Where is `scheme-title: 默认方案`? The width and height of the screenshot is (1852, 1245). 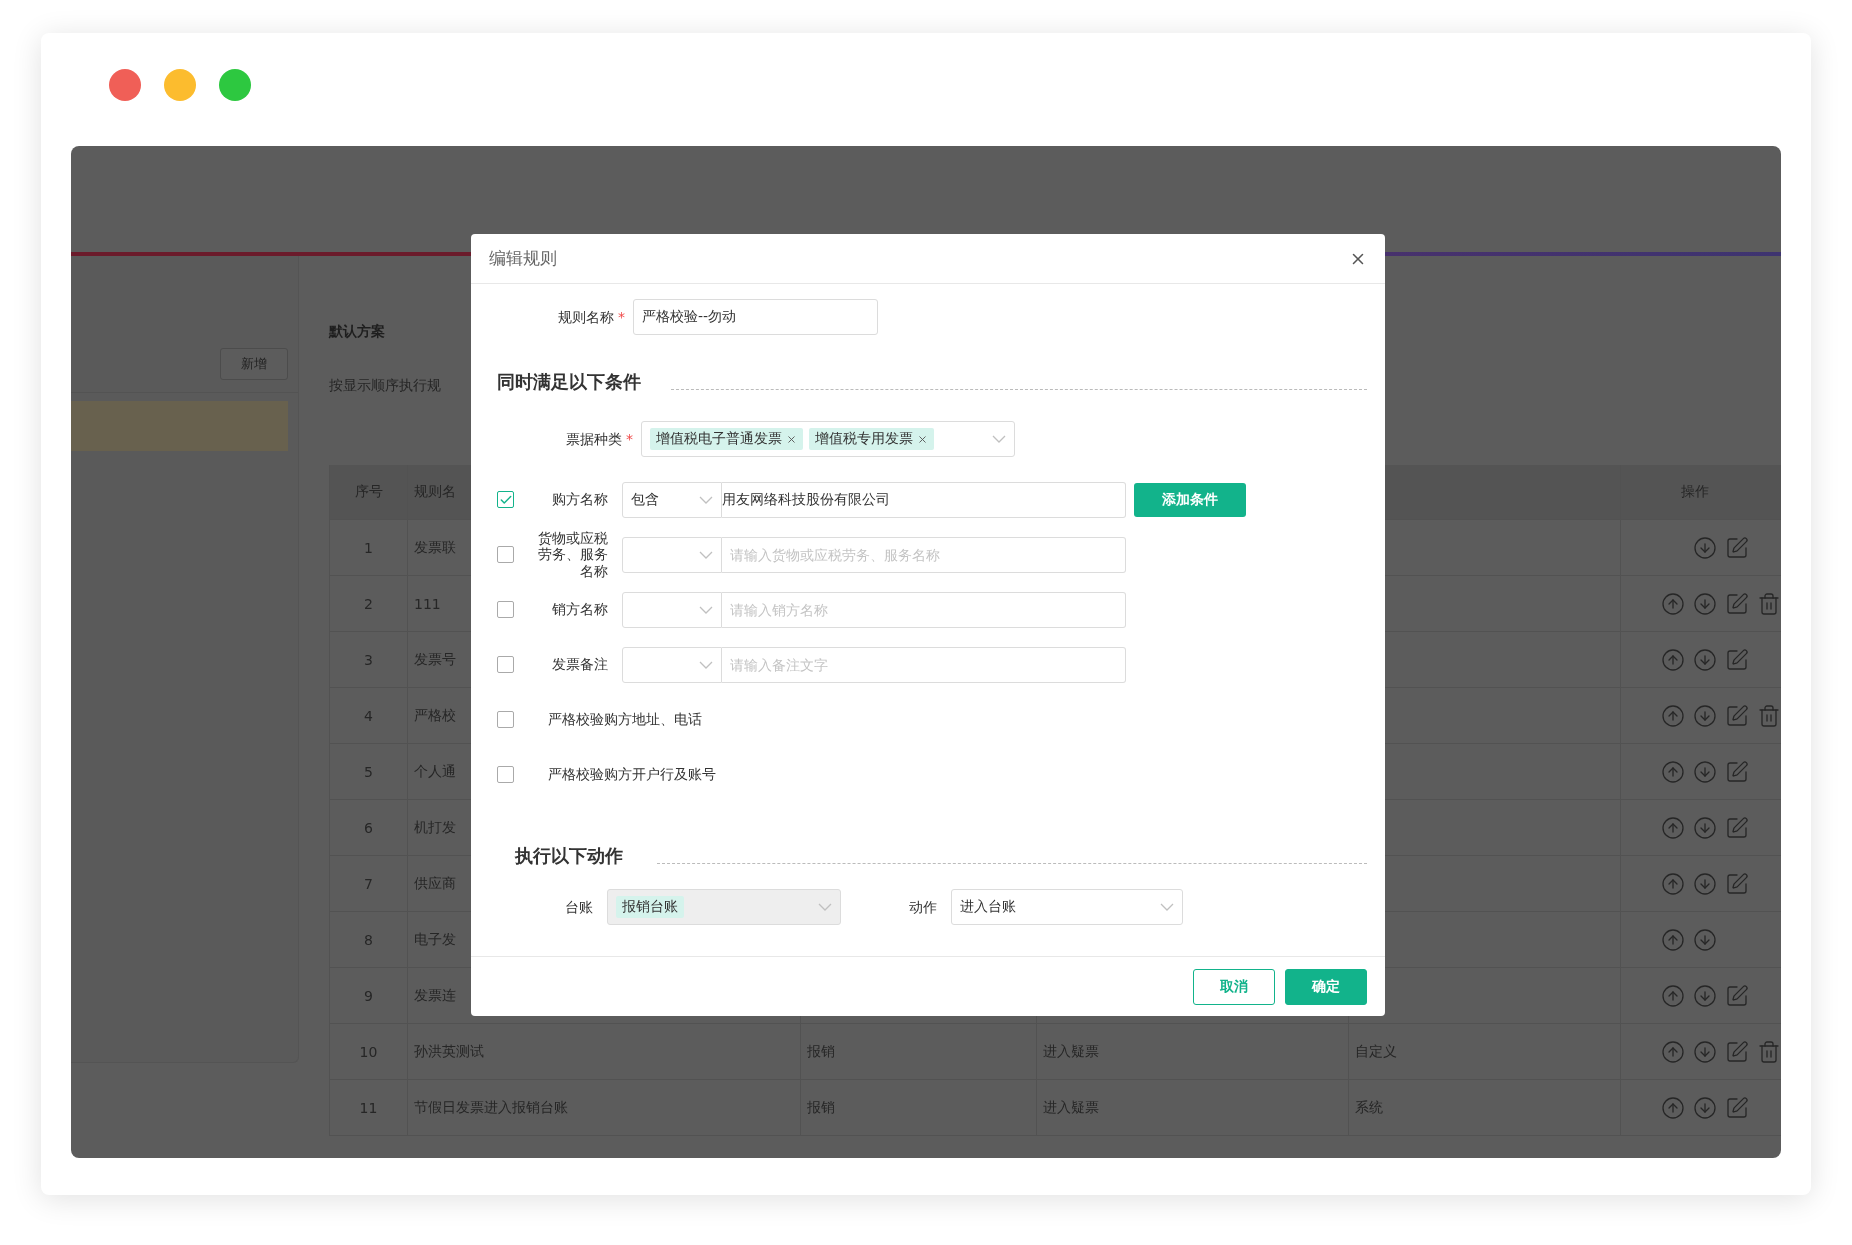 scheme-title: 默认方案 is located at coordinates (357, 332).